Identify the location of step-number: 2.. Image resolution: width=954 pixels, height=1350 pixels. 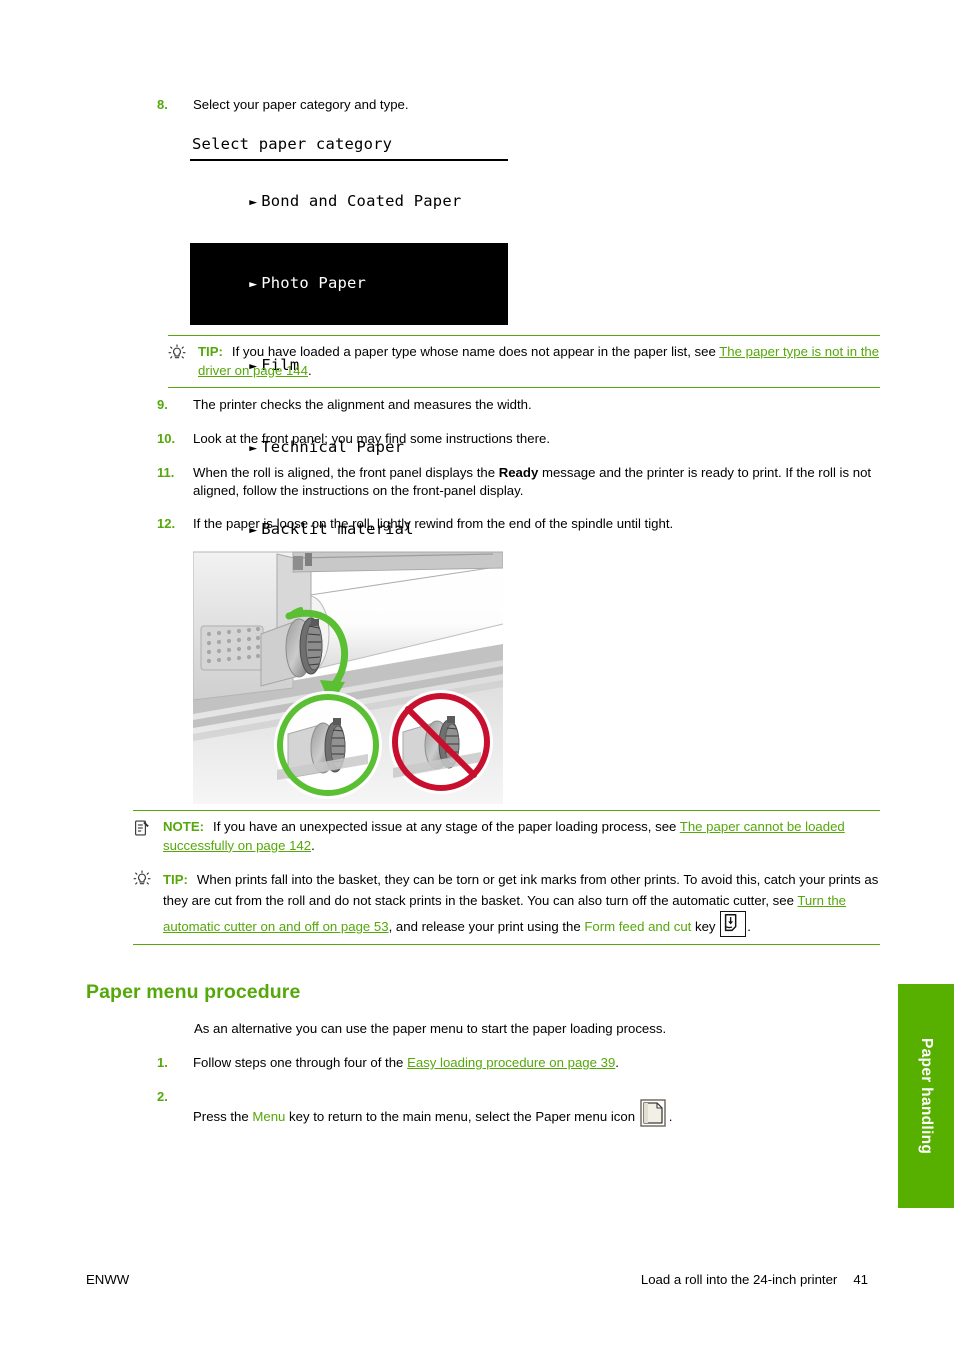
(162, 1096).